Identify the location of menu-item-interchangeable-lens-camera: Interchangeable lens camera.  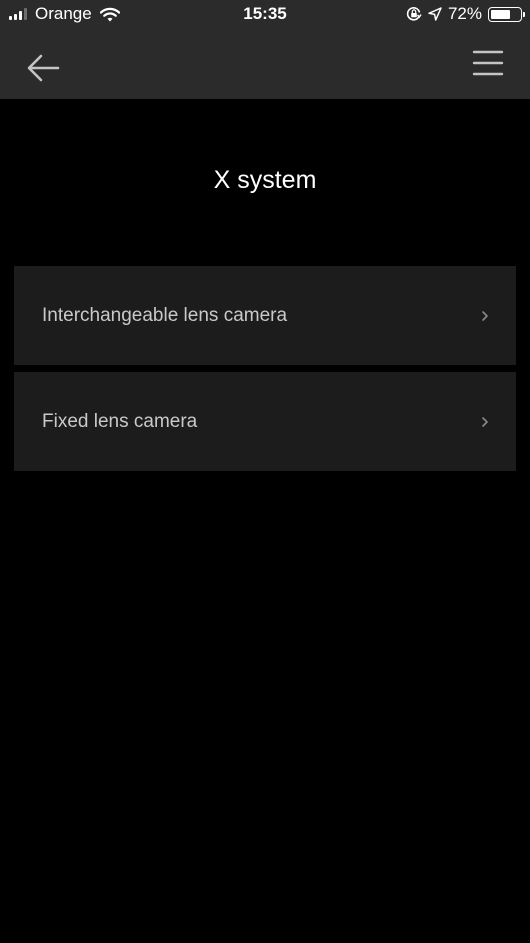
(265, 315).